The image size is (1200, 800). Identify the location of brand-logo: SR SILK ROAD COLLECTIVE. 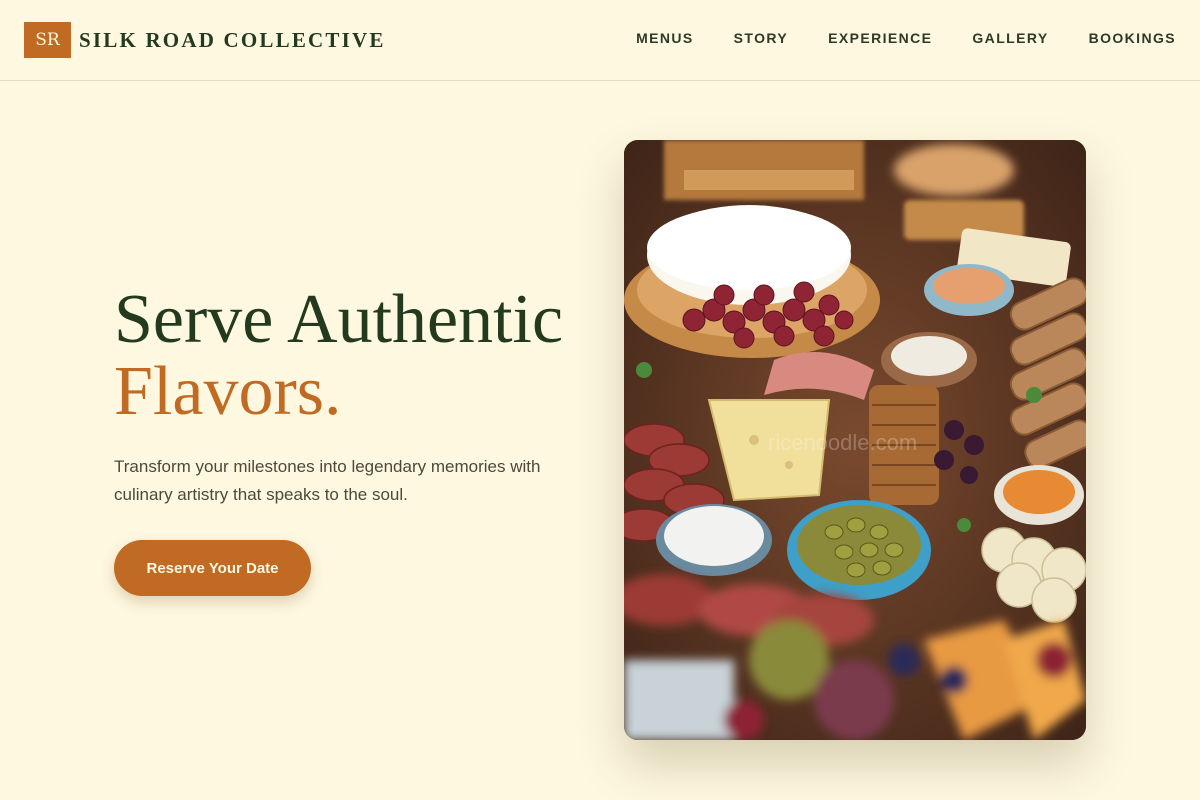
(205, 40).